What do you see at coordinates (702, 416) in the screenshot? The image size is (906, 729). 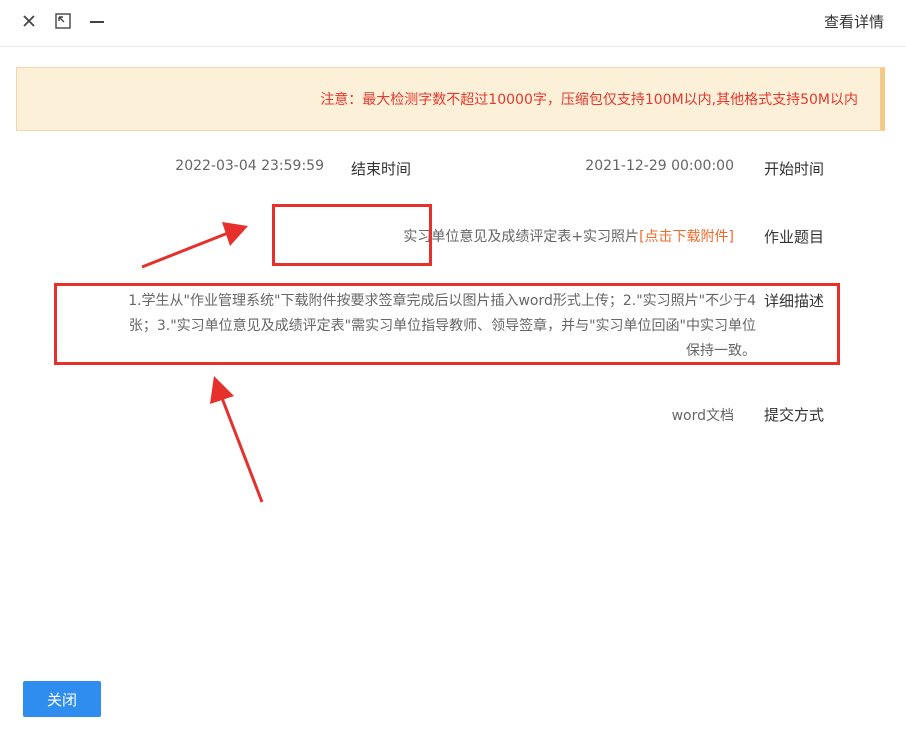 I see `submit-method-value: word文档` at bounding box center [702, 416].